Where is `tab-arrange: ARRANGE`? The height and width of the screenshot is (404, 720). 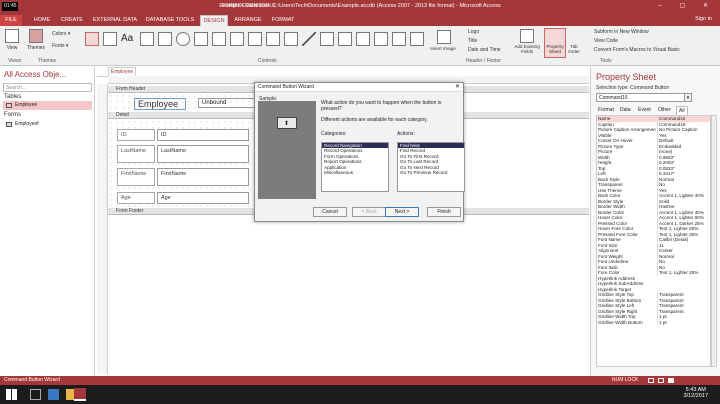
tab-arrange: ARRANGE is located at coordinates (248, 20).